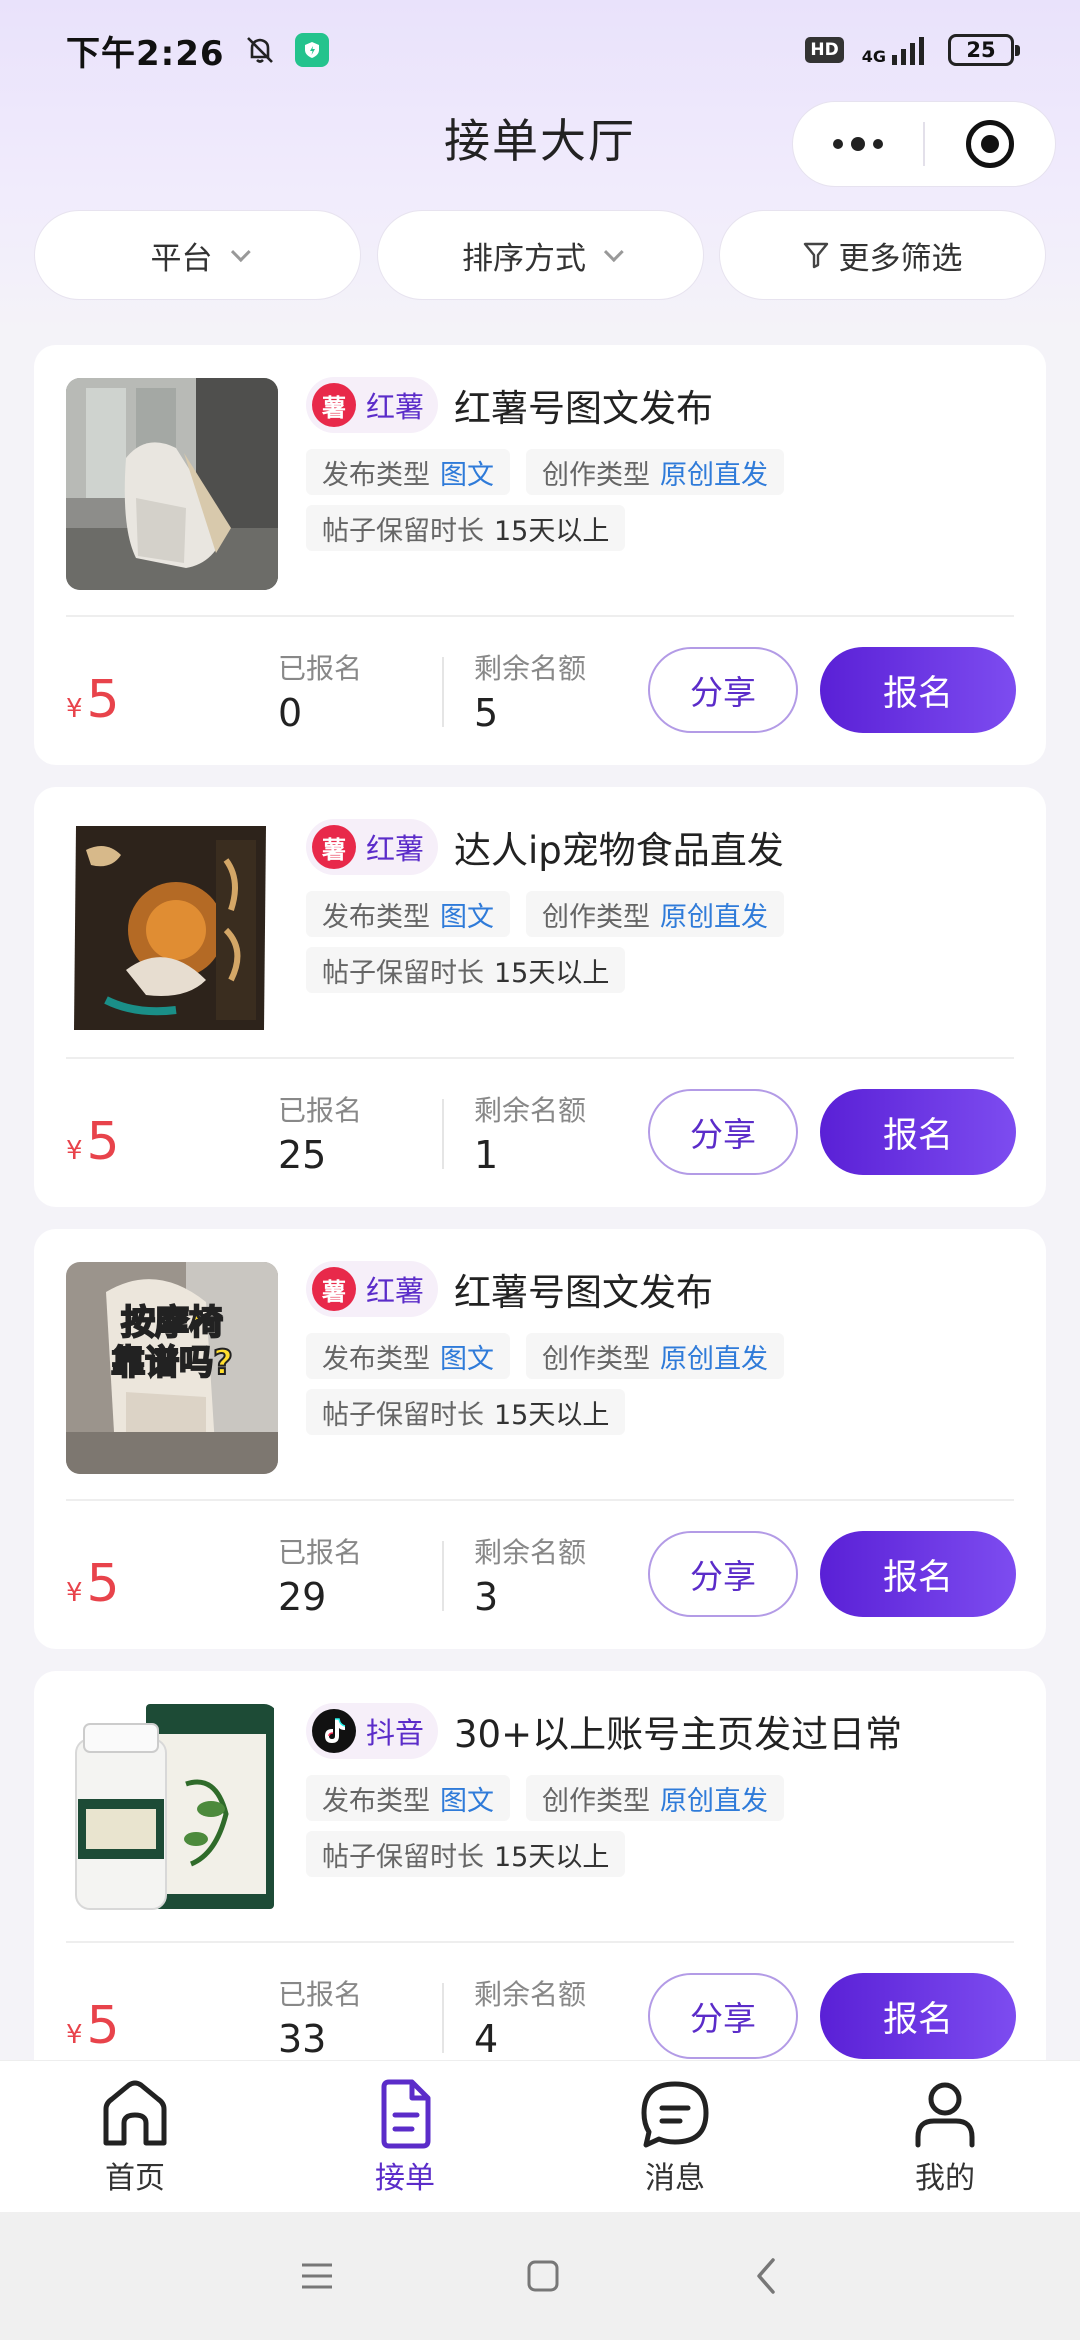  What do you see at coordinates (824, 50) in the screenshot?
I see `hd-badge: HD` at bounding box center [824, 50].